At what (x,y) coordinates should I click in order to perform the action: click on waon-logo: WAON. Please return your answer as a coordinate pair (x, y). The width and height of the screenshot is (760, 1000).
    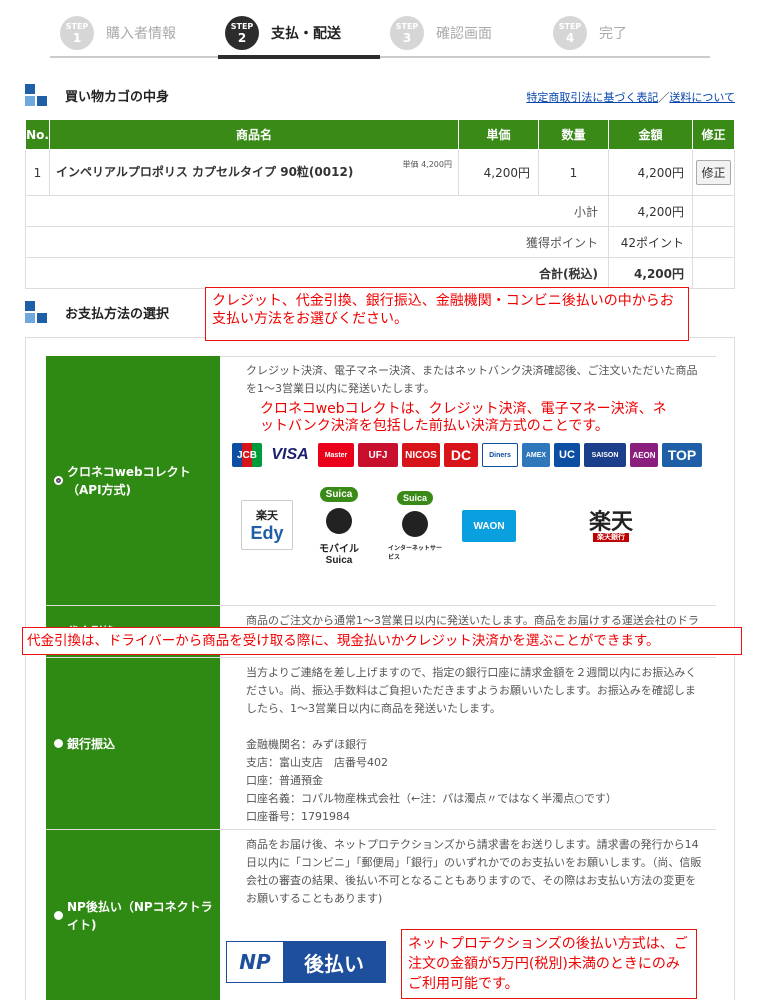
    Looking at the image, I should click on (489, 526).